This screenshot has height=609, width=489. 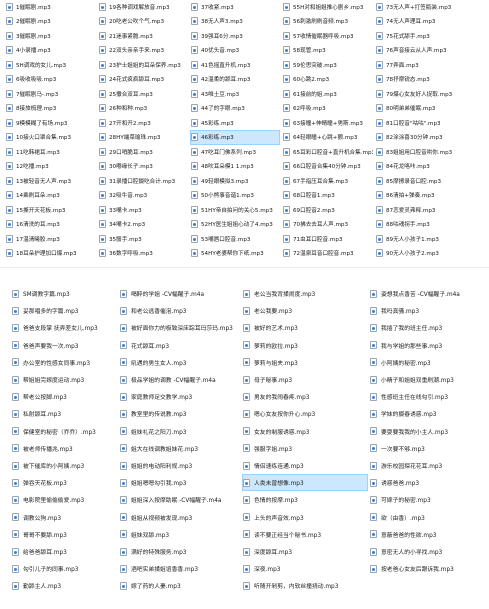 What do you see at coordinates (143, 225) in the screenshot?
I see `file-item: 34嘴卡2.mp3` at bounding box center [143, 225].